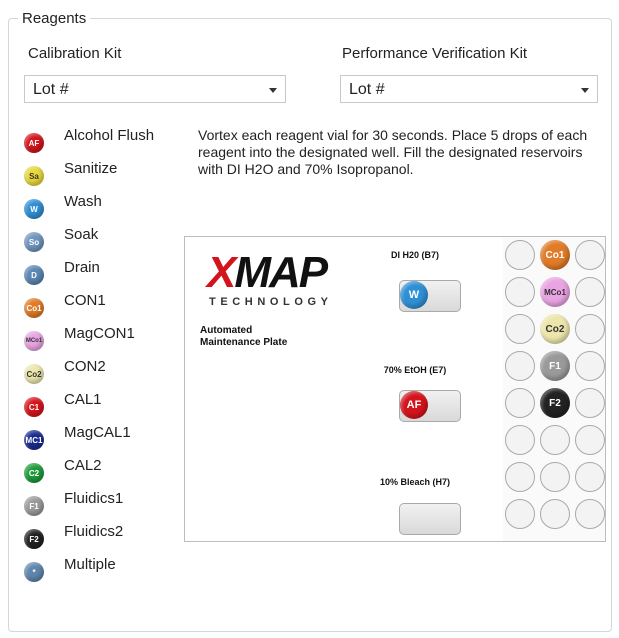 The width and height of the screenshot is (619, 638). I want to click on well-badge: F2, so click(555, 403).